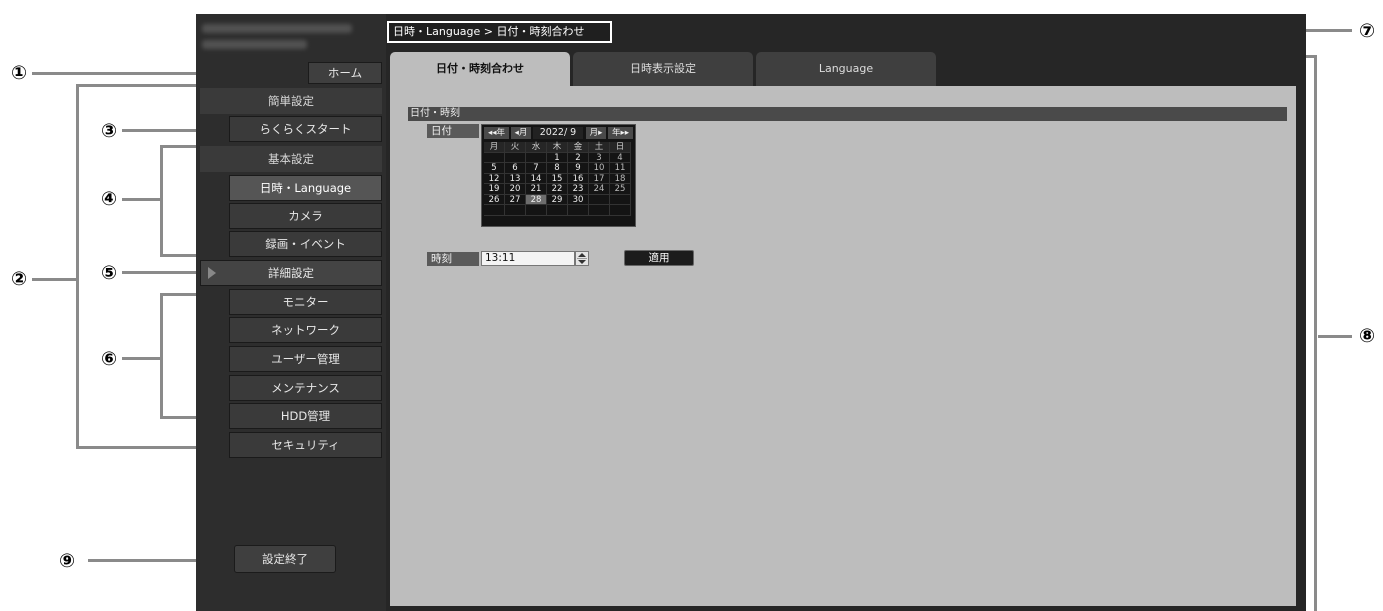 The width and height of the screenshot is (1383, 611). What do you see at coordinates (578, 168) in the screenshot?
I see `calendar-day: 9` at bounding box center [578, 168].